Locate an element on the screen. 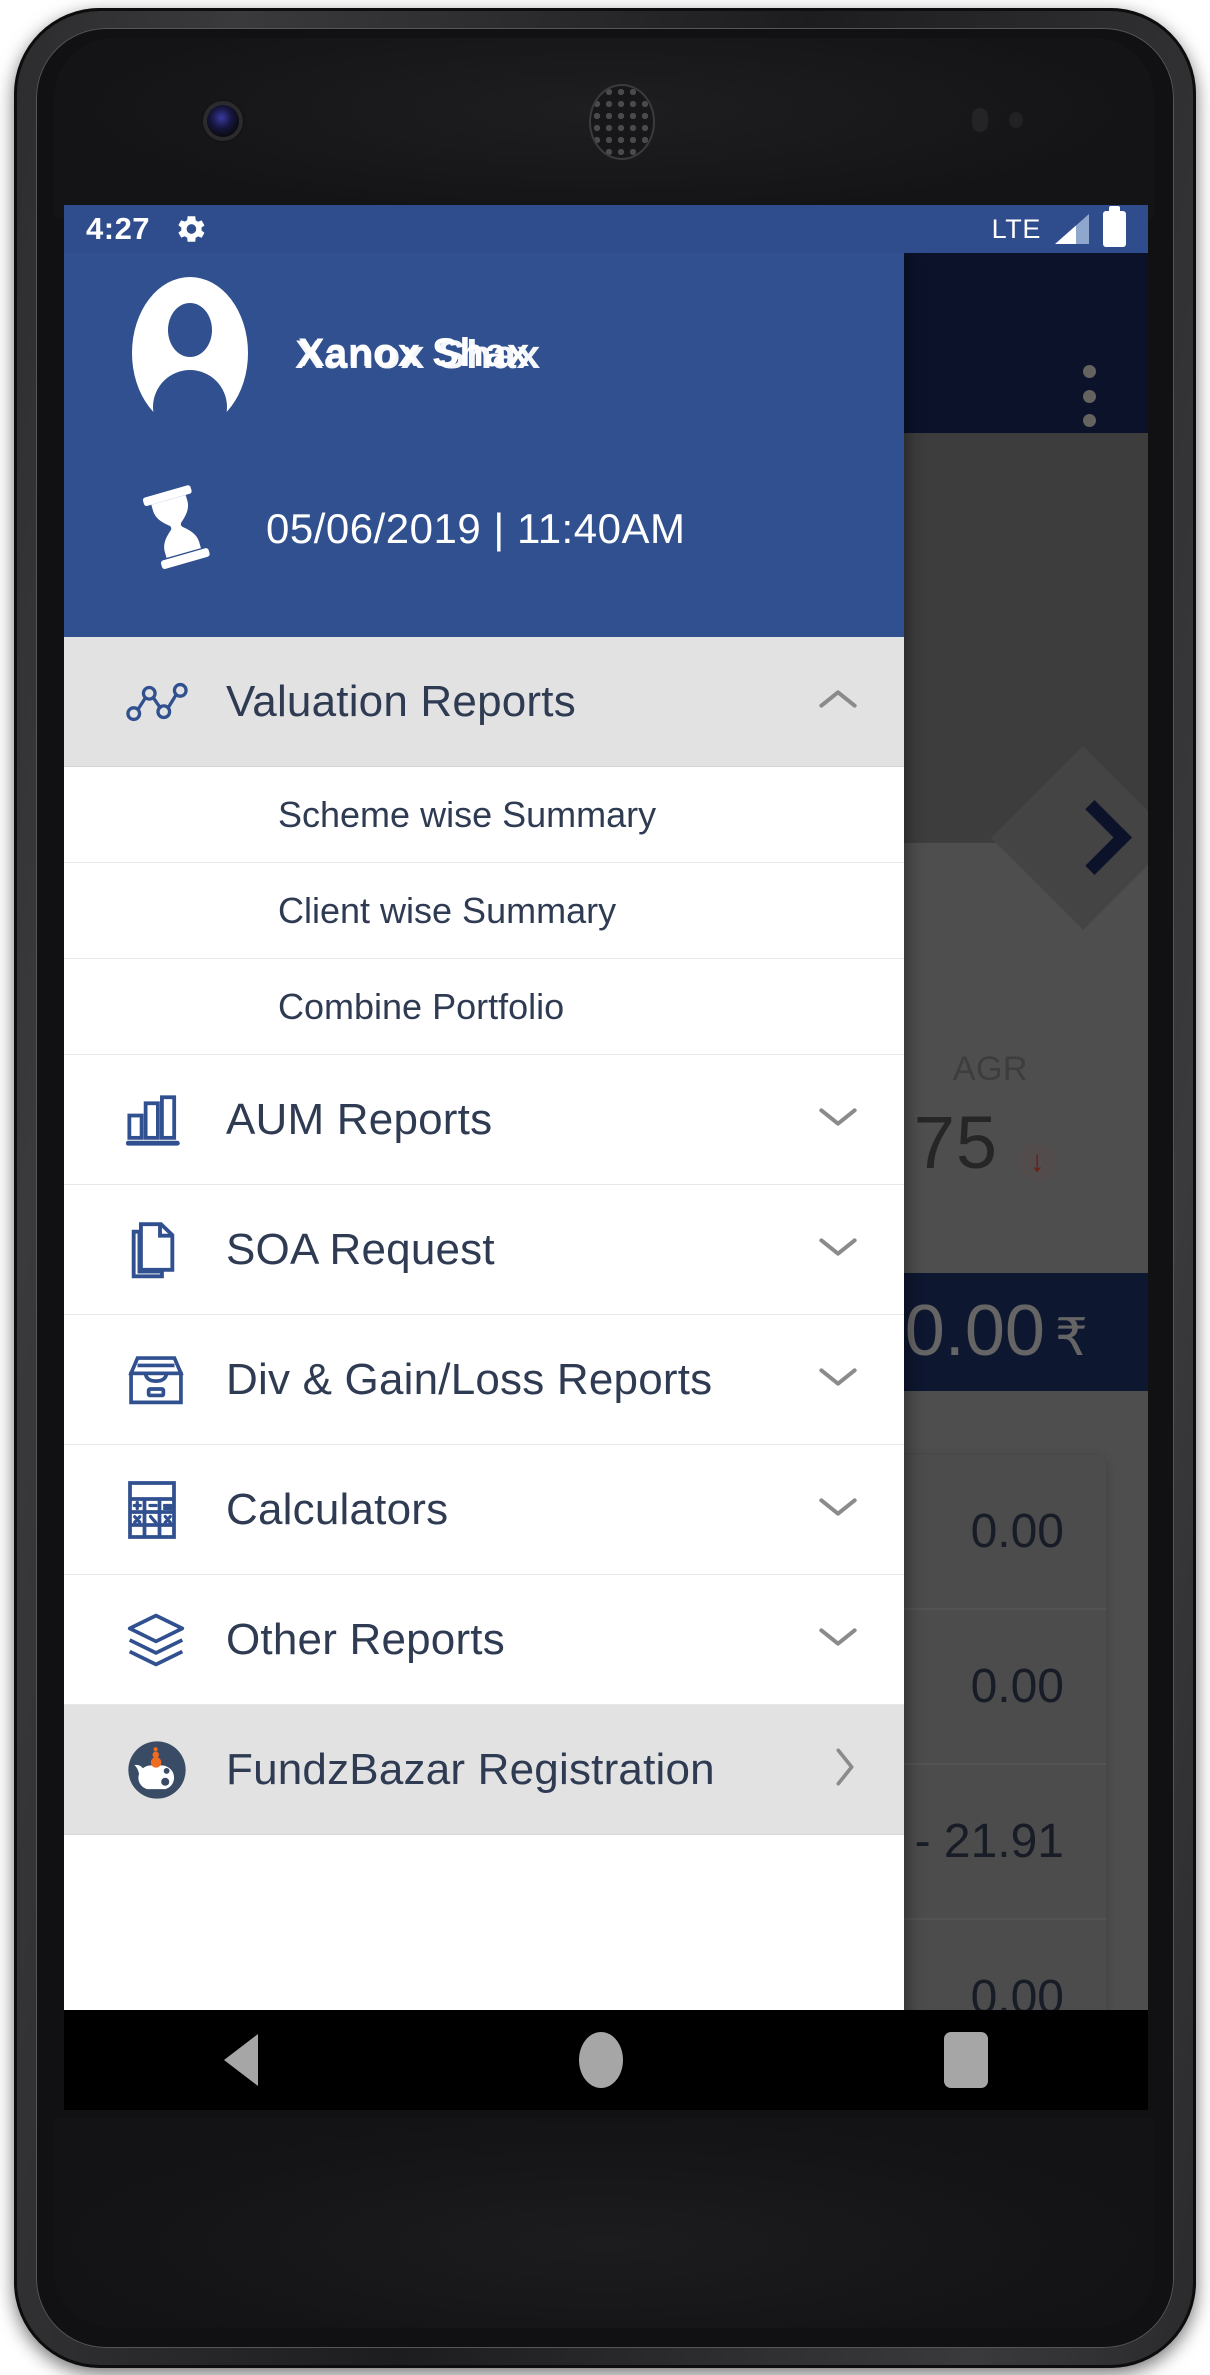  proximity-sensor-icon is located at coordinates (980, 120).